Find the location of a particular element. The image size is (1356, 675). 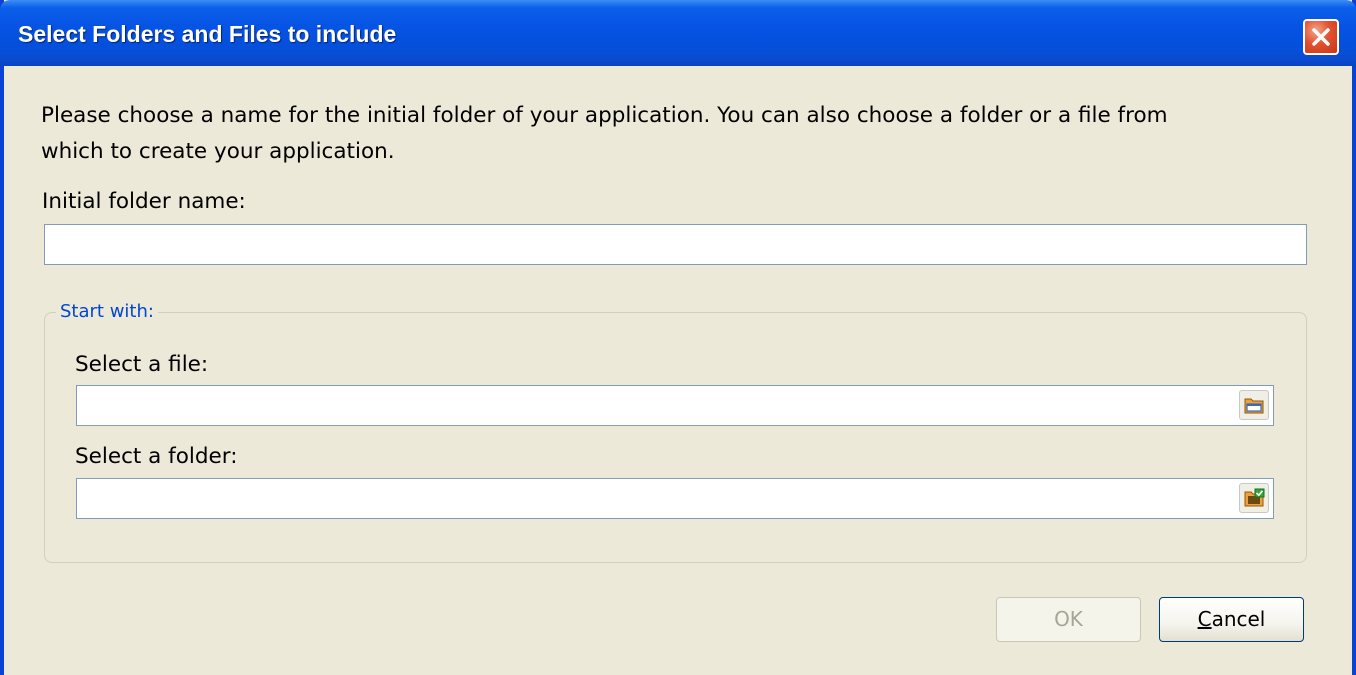

browse-folder-icon is located at coordinates (1254, 497).